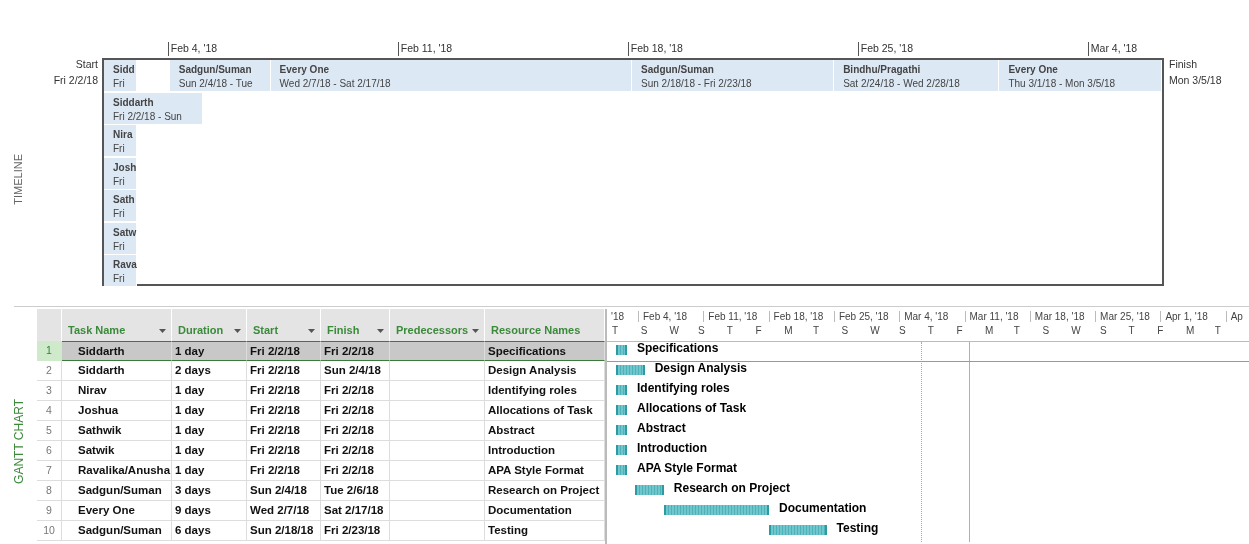 The image size is (1249, 544). What do you see at coordinates (49, 491) in the screenshot?
I see `row-number: 8` at bounding box center [49, 491].